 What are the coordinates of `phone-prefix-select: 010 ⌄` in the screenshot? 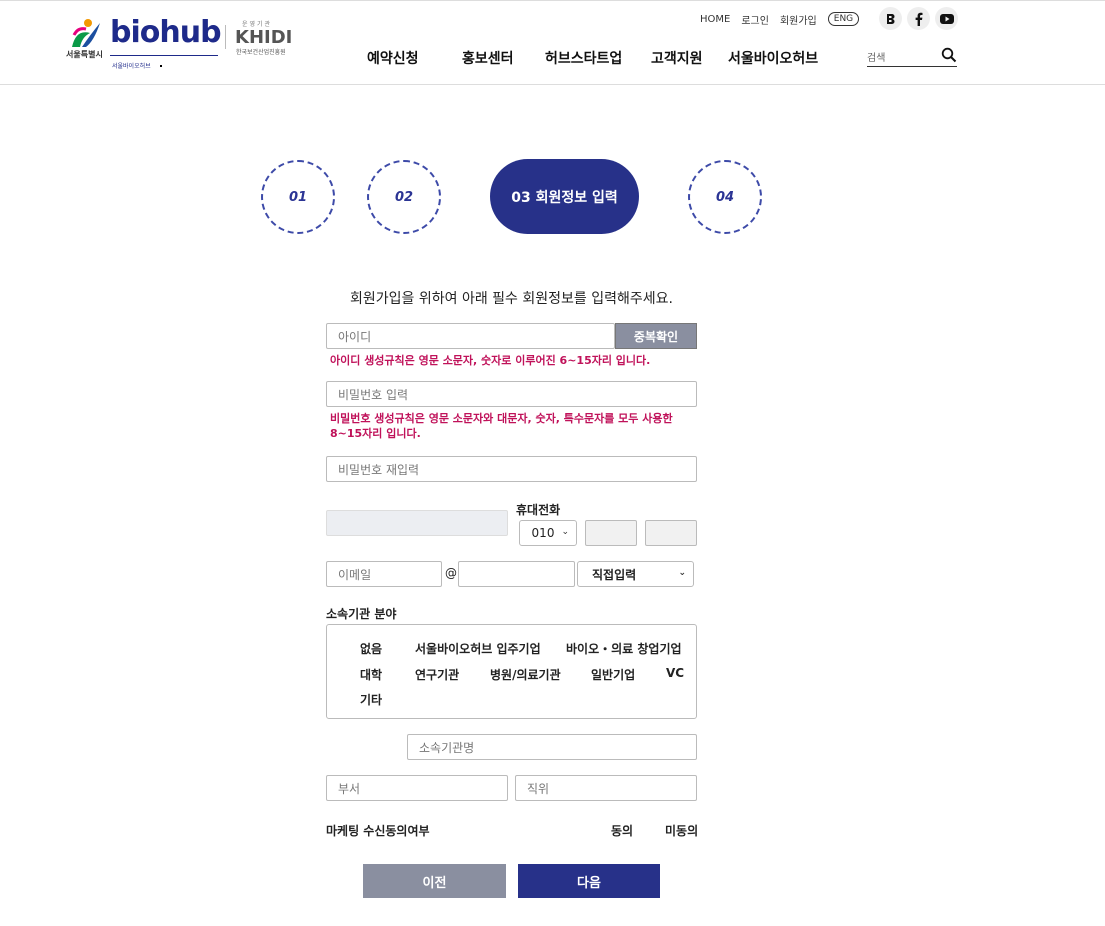 It's located at (548, 533).